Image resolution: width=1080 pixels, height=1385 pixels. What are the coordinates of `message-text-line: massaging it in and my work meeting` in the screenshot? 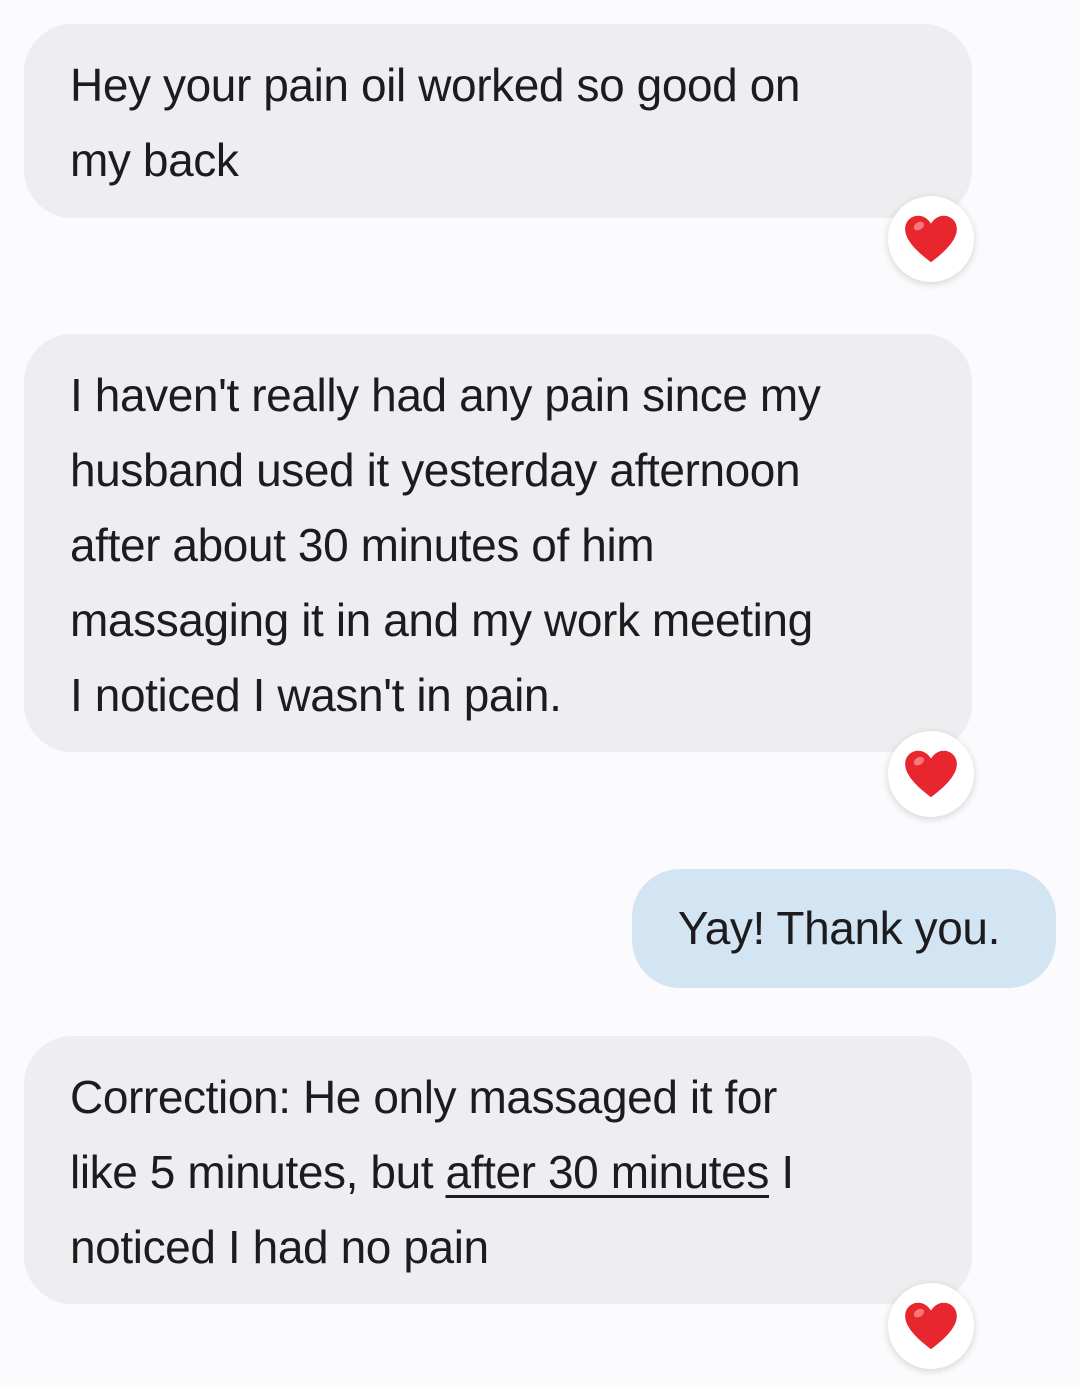 It's located at (441, 620).